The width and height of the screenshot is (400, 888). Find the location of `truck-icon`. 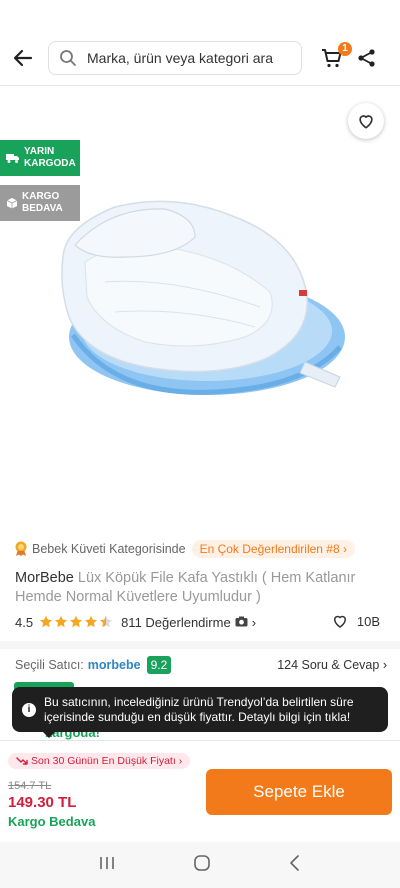

truck-icon is located at coordinates (13, 158).